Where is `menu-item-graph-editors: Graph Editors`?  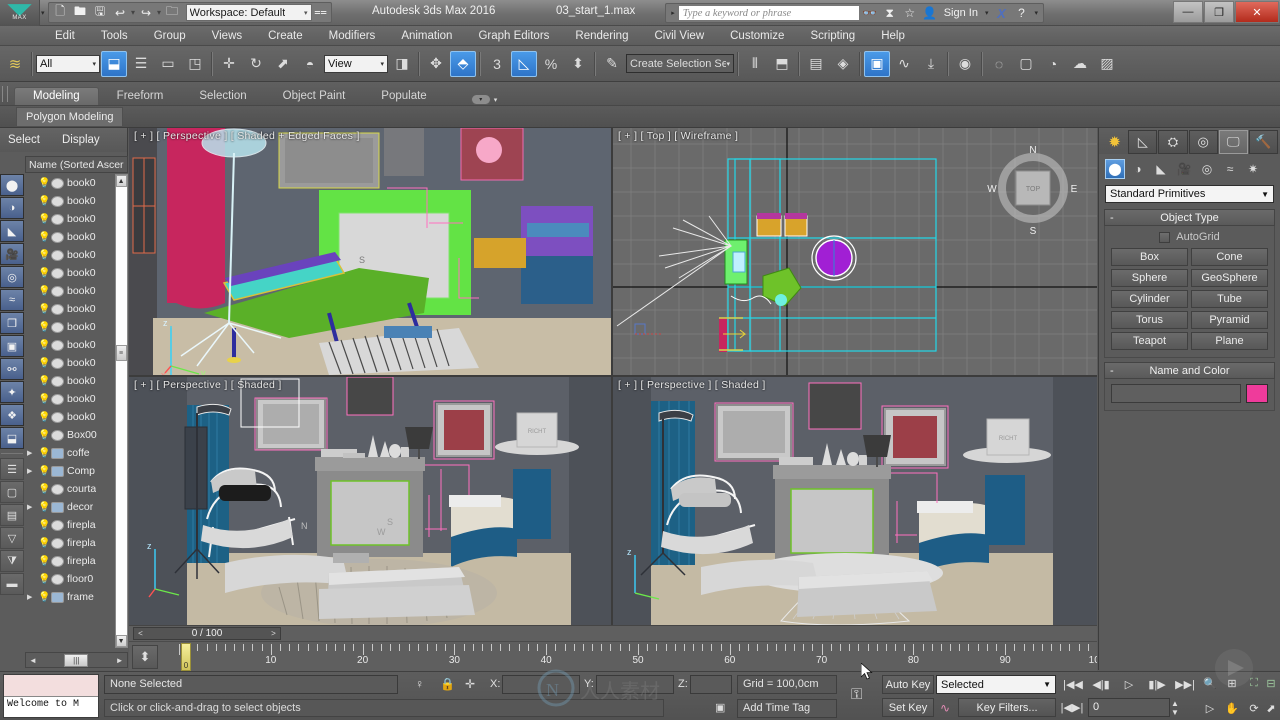
menu-item-graph-editors: Graph Editors is located at coordinates (513, 36).